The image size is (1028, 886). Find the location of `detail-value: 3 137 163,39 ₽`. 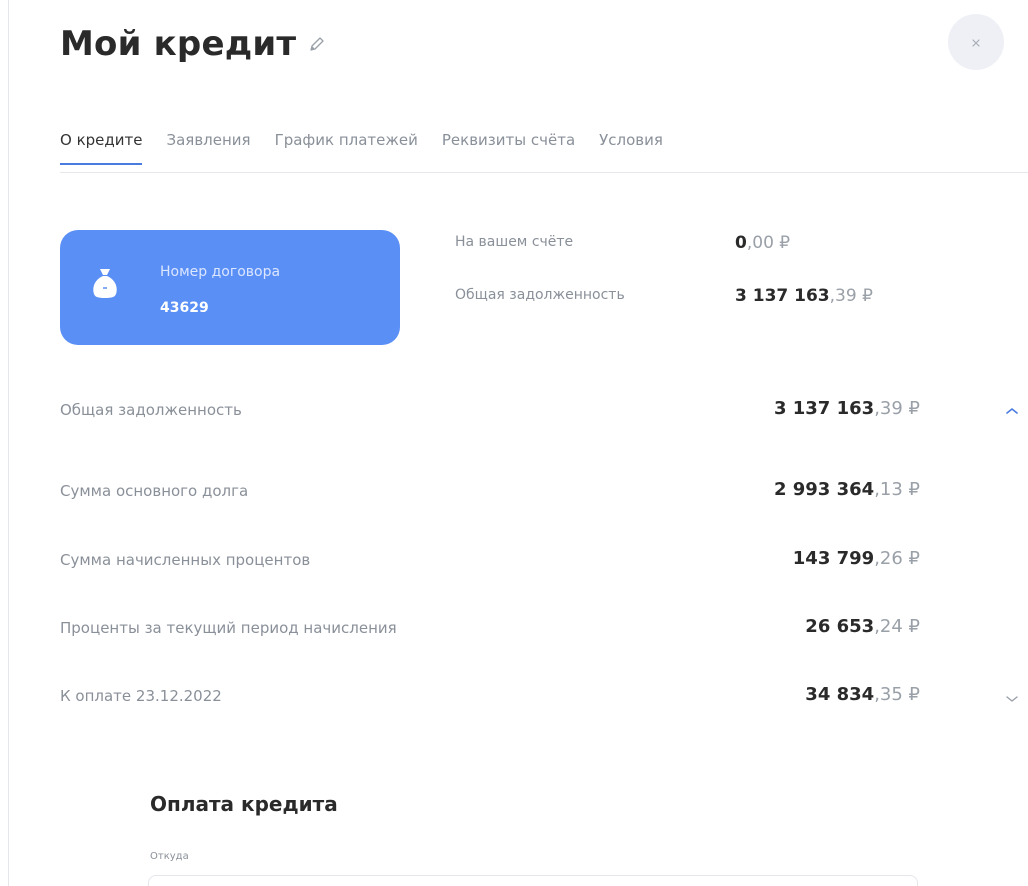

detail-value: 3 137 163,39 ₽ is located at coordinates (847, 408).